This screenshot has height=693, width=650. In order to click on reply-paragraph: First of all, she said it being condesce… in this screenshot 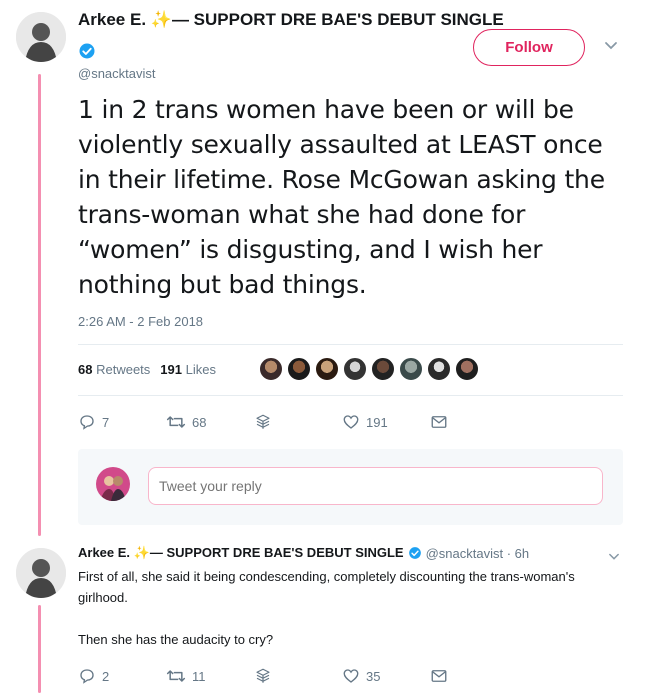, I will do `click(326, 587)`.